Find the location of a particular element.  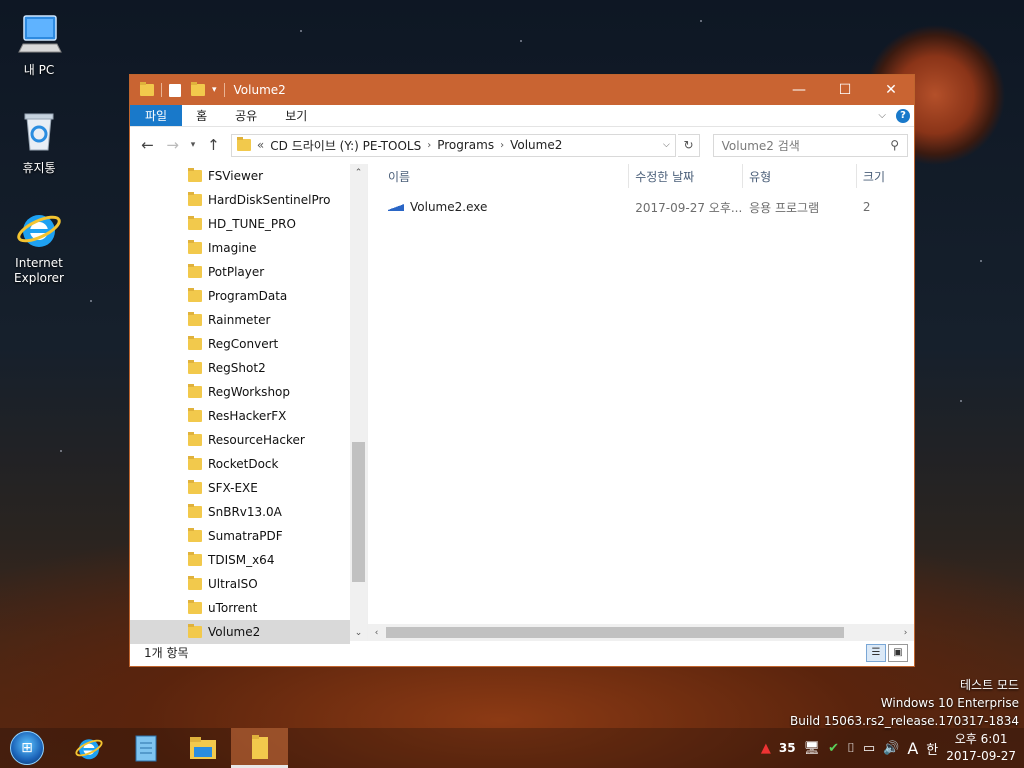

forward-button: → is located at coordinates (172, 145).